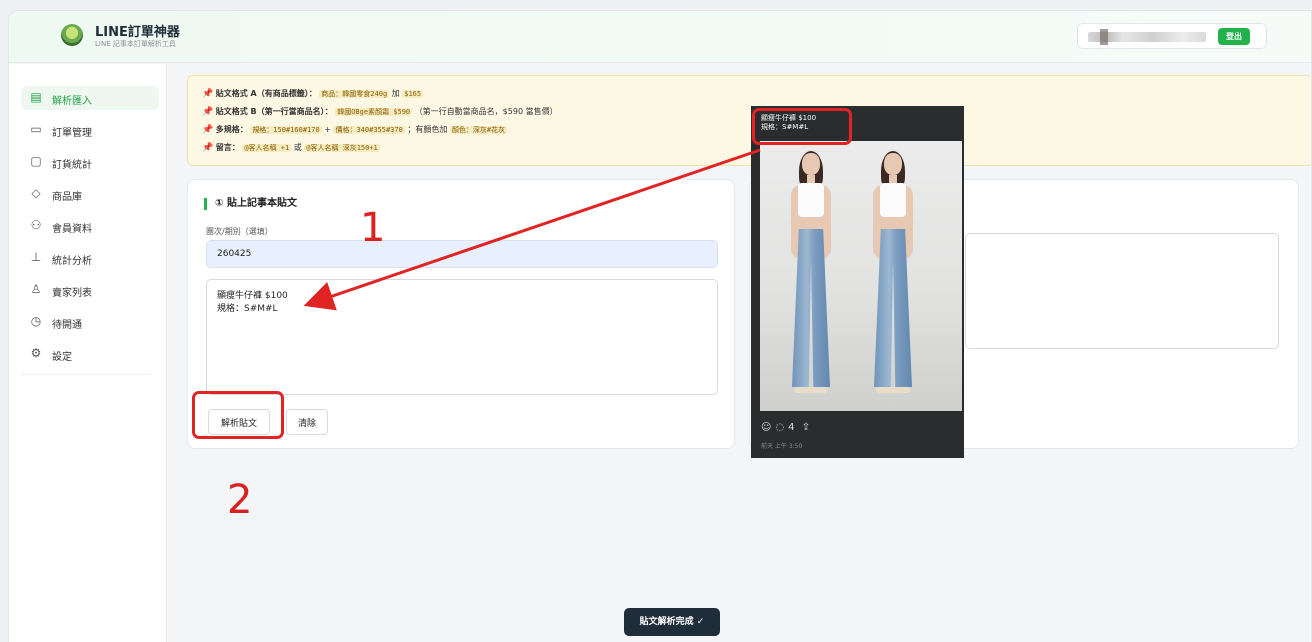 The image size is (1312, 642). What do you see at coordinates (532, 229) in the screenshot?
I see `annotation-arrow` at bounding box center [532, 229].